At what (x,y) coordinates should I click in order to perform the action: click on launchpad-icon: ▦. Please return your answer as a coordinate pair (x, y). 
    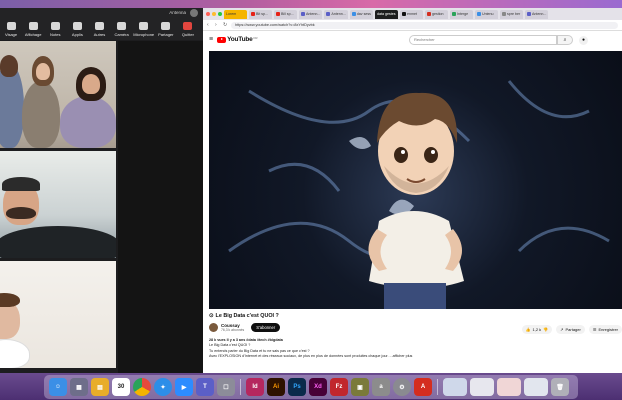
    Looking at the image, I should click on (79, 387).